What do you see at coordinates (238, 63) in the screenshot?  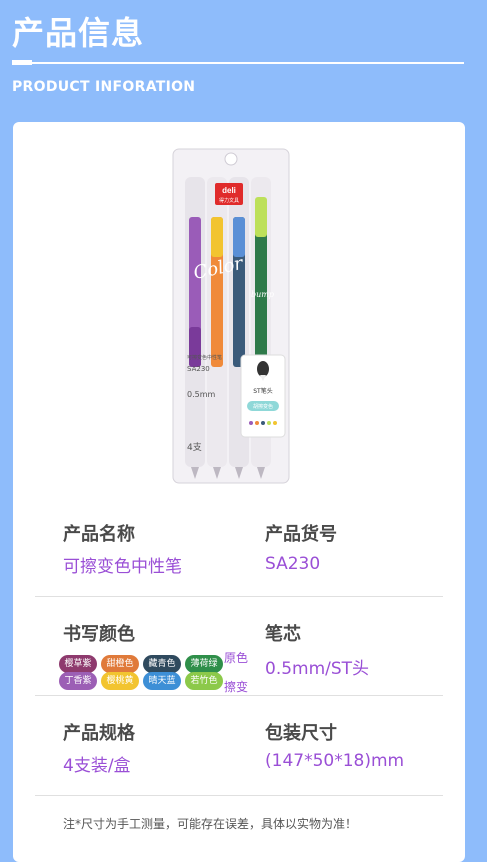 I see `title-underline` at bounding box center [238, 63].